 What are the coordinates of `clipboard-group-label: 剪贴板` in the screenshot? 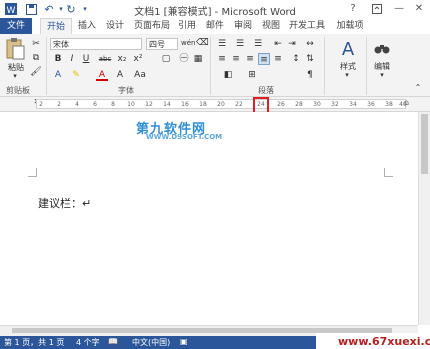 It's located at (18, 90).